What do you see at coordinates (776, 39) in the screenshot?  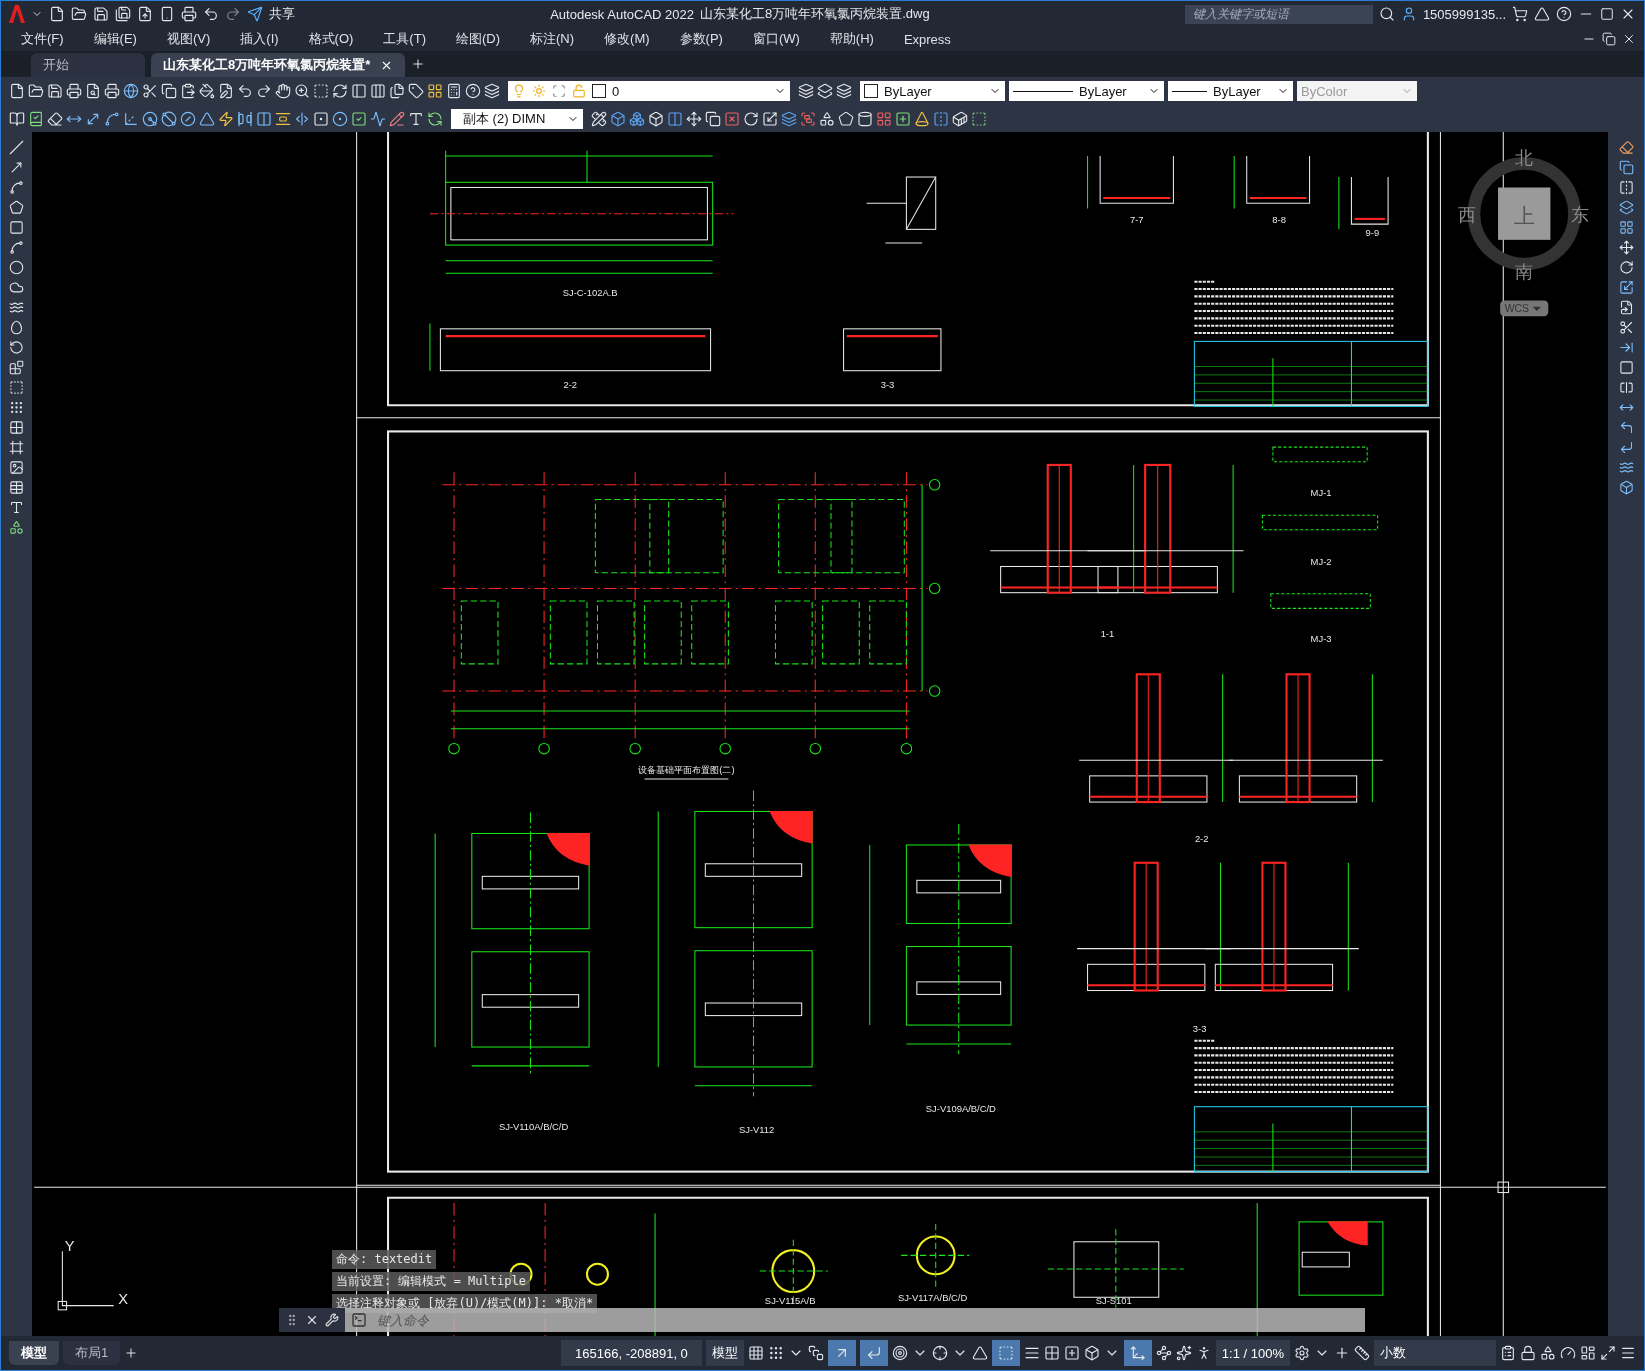 I see `menu-item: 窗口(W)` at bounding box center [776, 39].